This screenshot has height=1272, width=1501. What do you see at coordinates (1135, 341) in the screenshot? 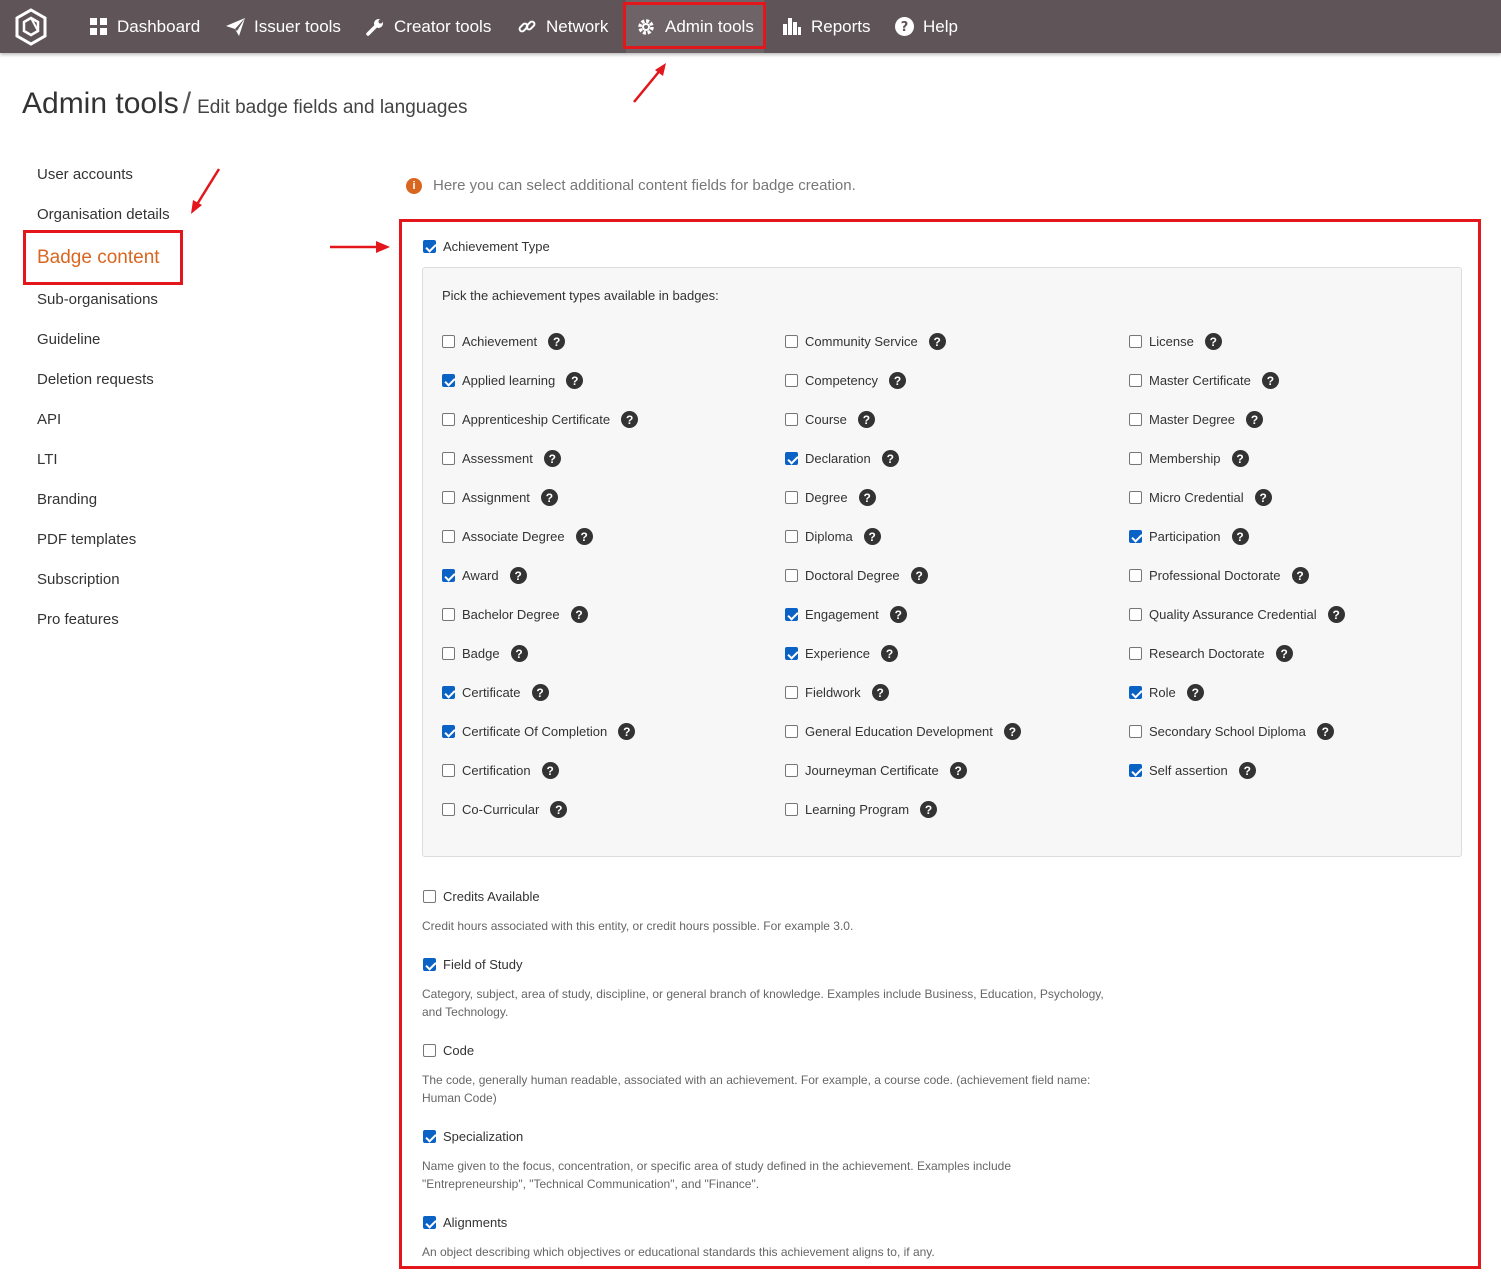
I see `achievement-type-license-checkbox` at bounding box center [1135, 341].